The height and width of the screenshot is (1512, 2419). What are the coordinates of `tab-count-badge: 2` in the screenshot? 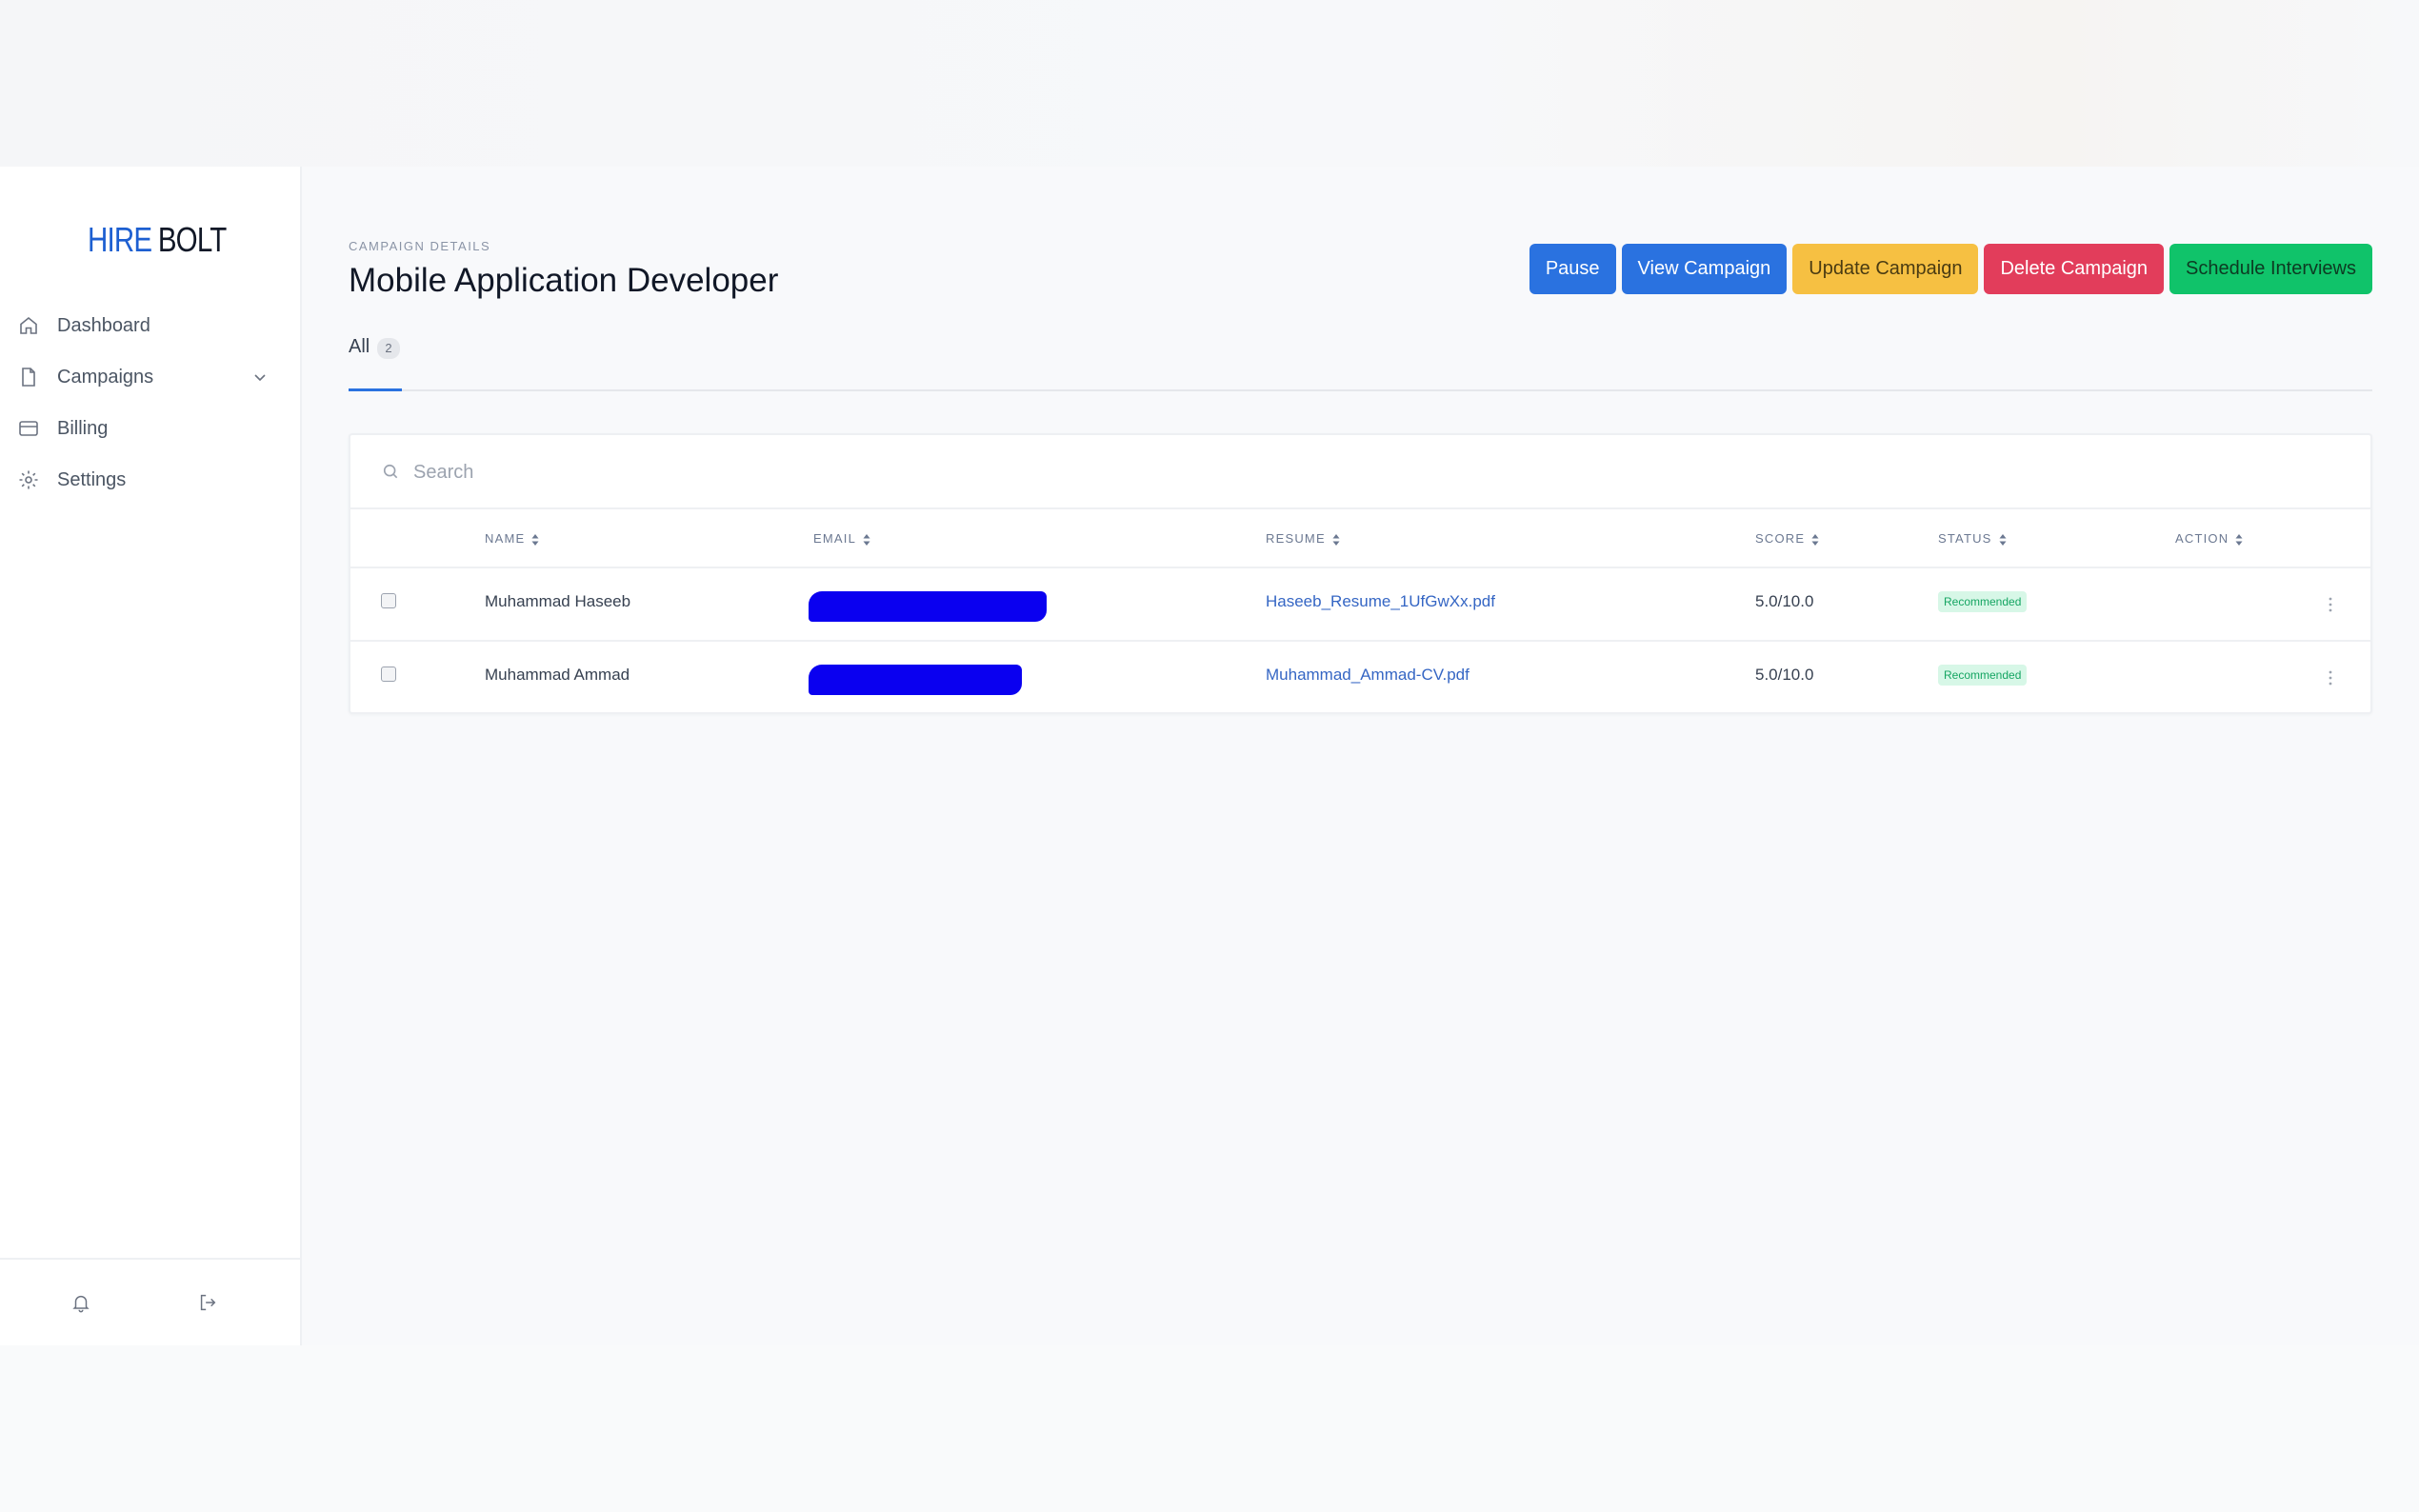 It's located at (388, 348).